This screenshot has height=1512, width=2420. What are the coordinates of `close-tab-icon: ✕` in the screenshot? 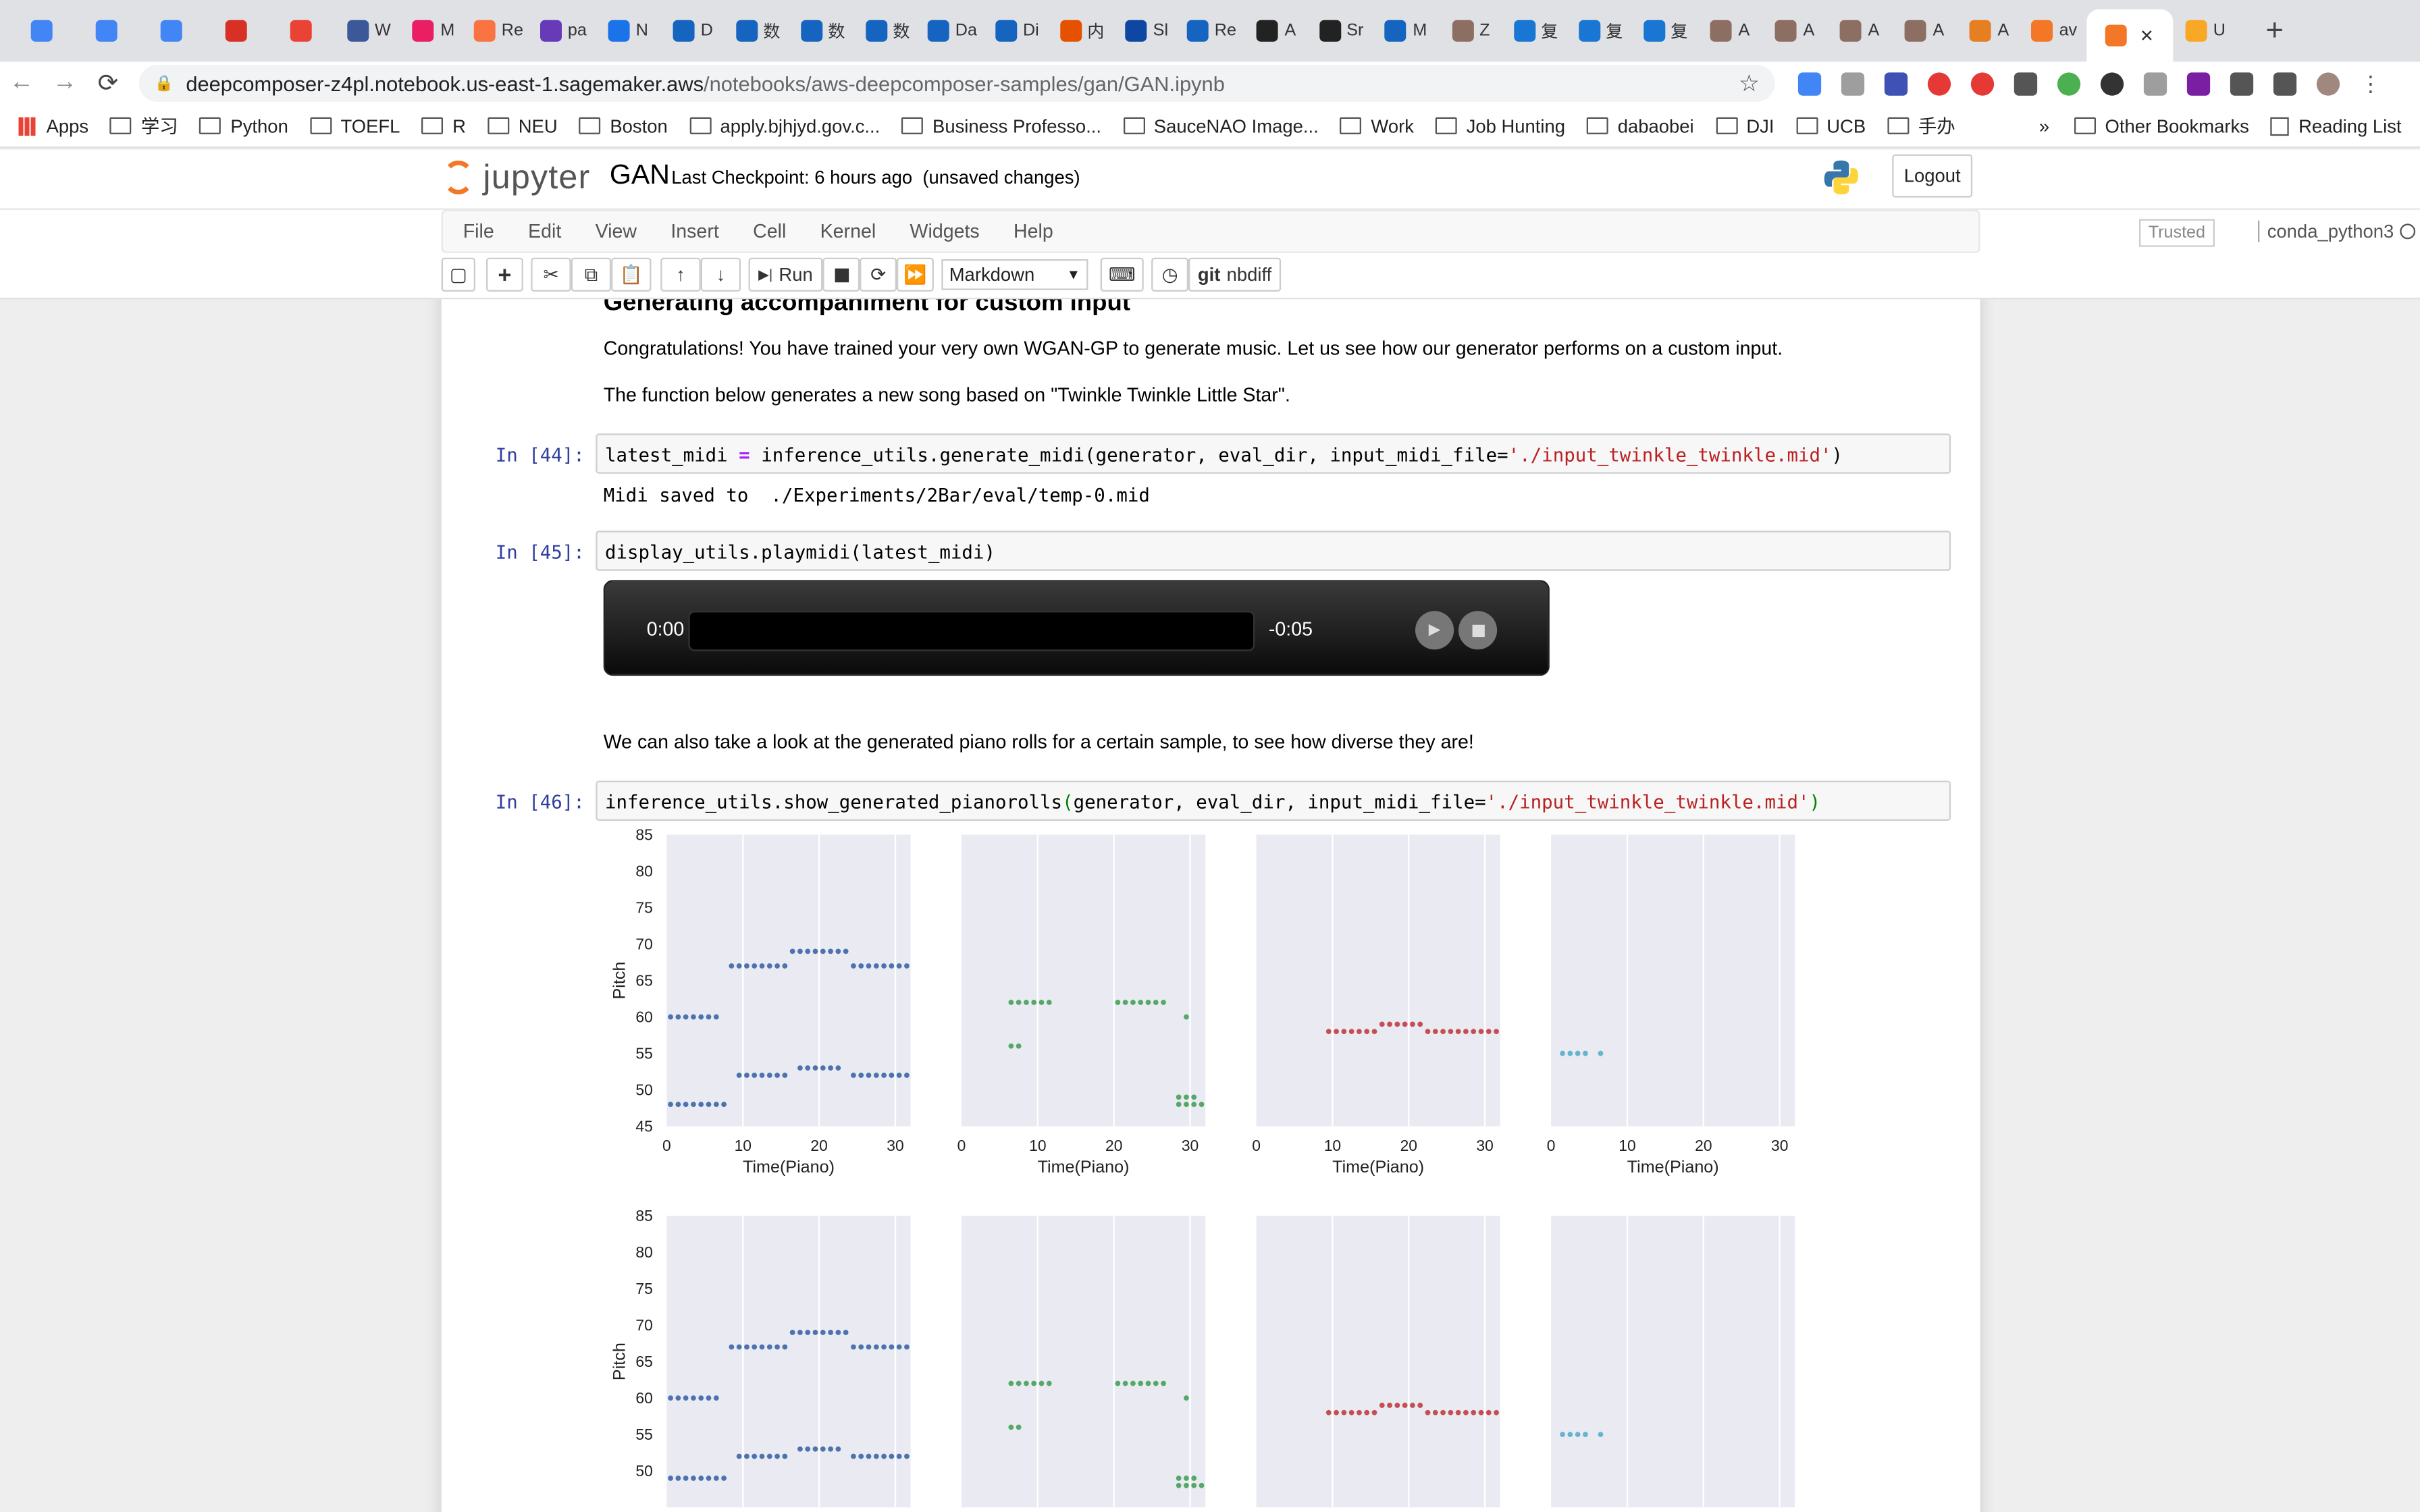 It's located at (2147, 35).